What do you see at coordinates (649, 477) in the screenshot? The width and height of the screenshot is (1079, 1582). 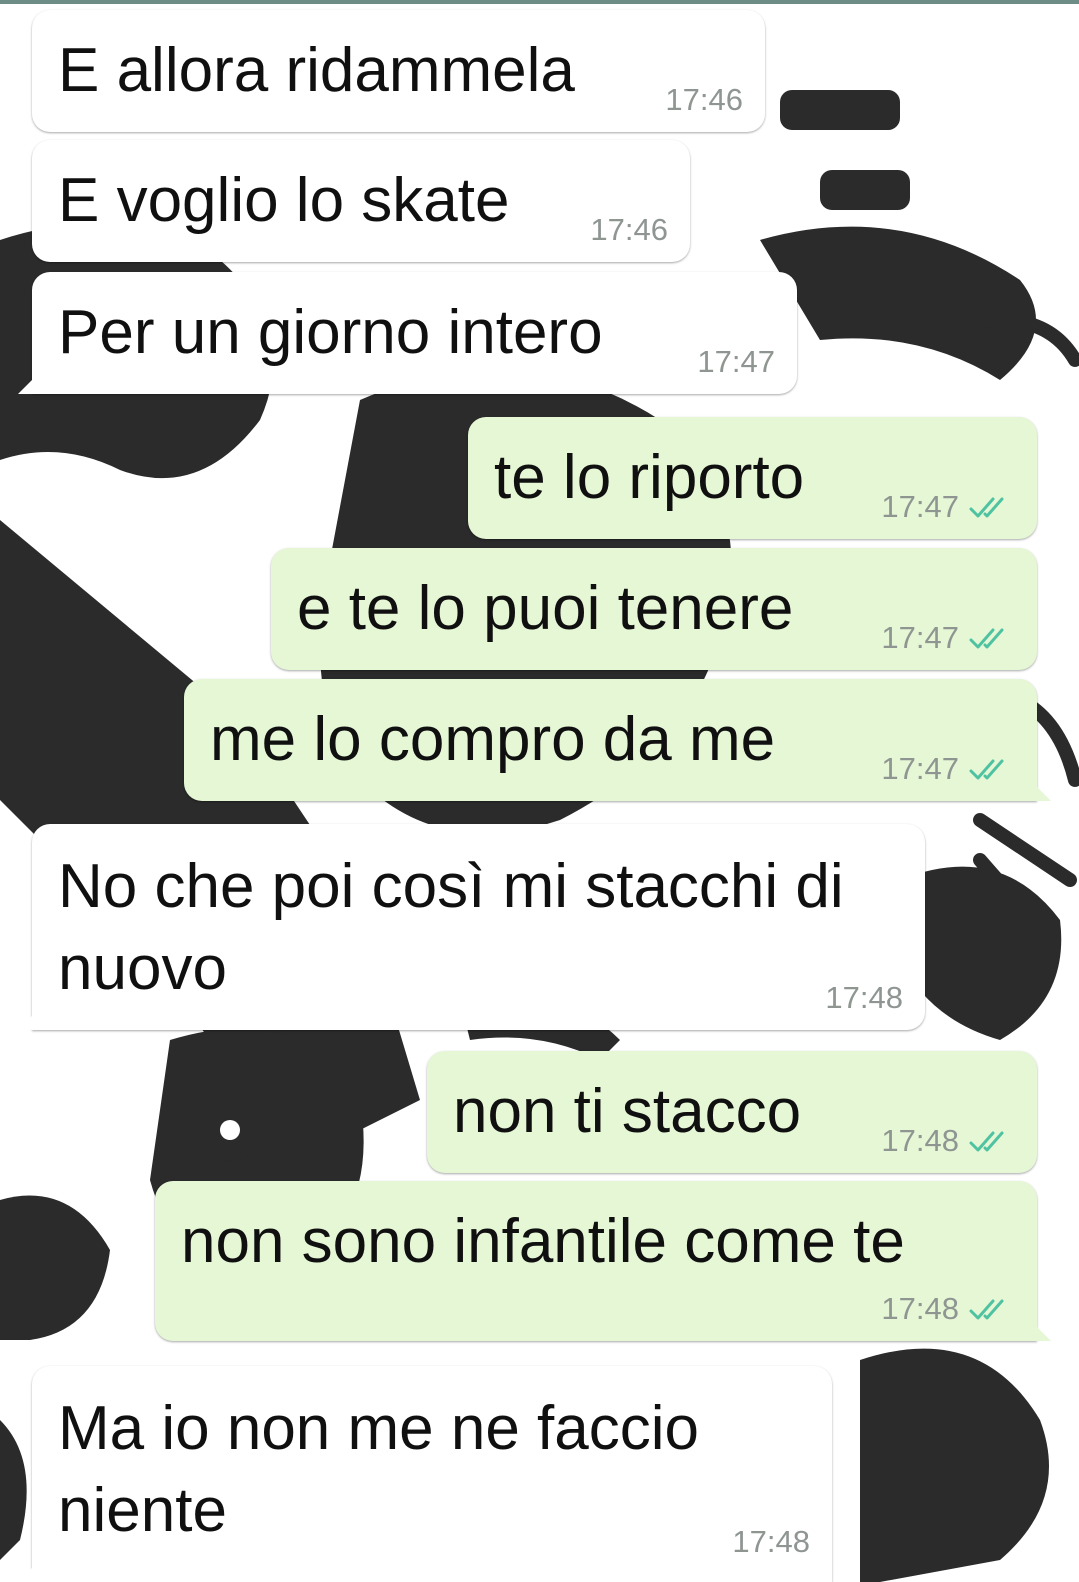 I see `message-text: te lo riporto` at bounding box center [649, 477].